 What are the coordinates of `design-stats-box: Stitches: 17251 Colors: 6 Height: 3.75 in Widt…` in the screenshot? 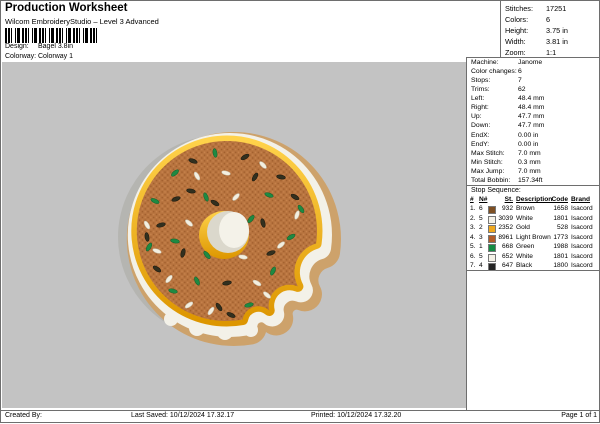 It's located at (549, 29).